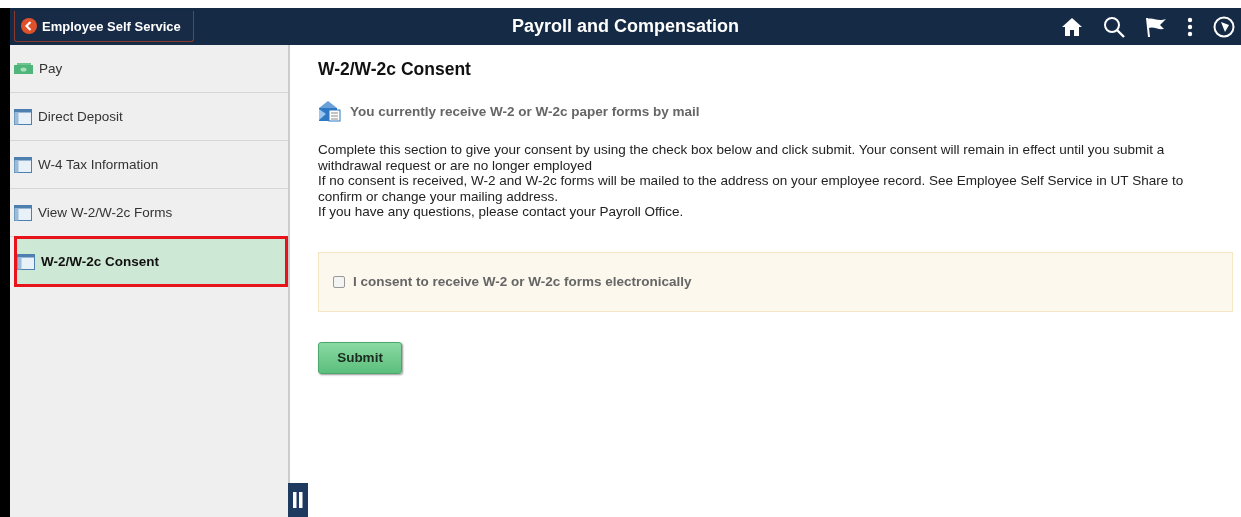 The width and height of the screenshot is (1241, 517). What do you see at coordinates (751, 188) in the screenshot?
I see `info-paragraph: If no consent is received, W-2 and W-2c forms will be mailed to the address on your employee record. See Employee Self Service in UT Share to confirm or change your mailing address.` at bounding box center [751, 188].